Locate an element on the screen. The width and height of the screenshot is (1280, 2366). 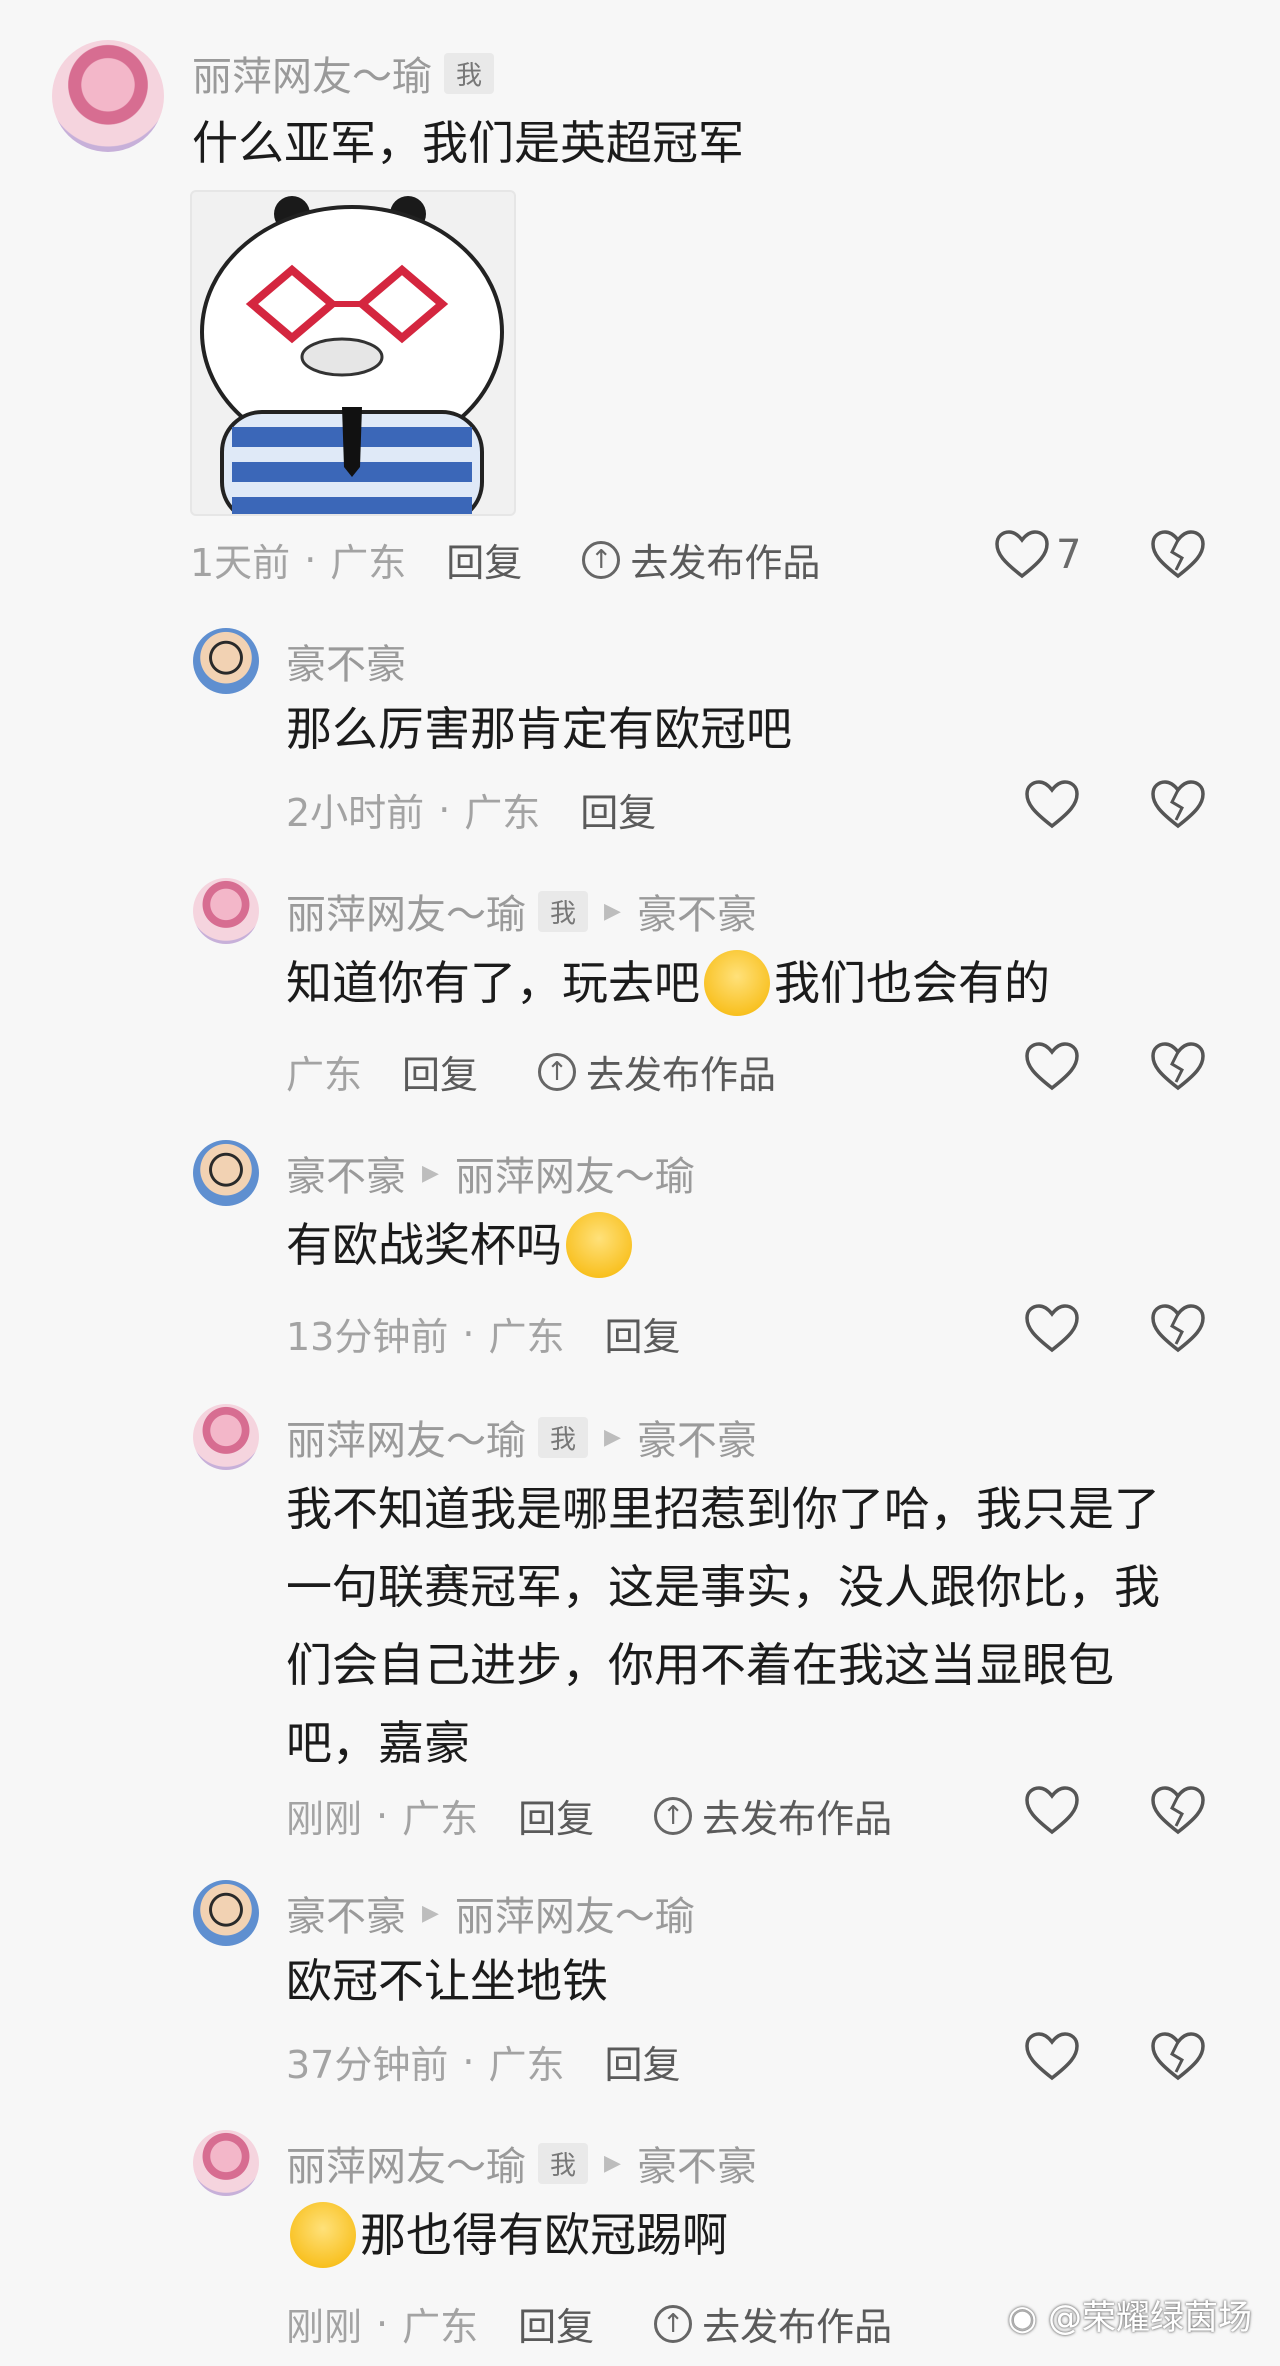
comment-text: 那么厉害那肯定有欧冠吧 is located at coordinates (539, 729).